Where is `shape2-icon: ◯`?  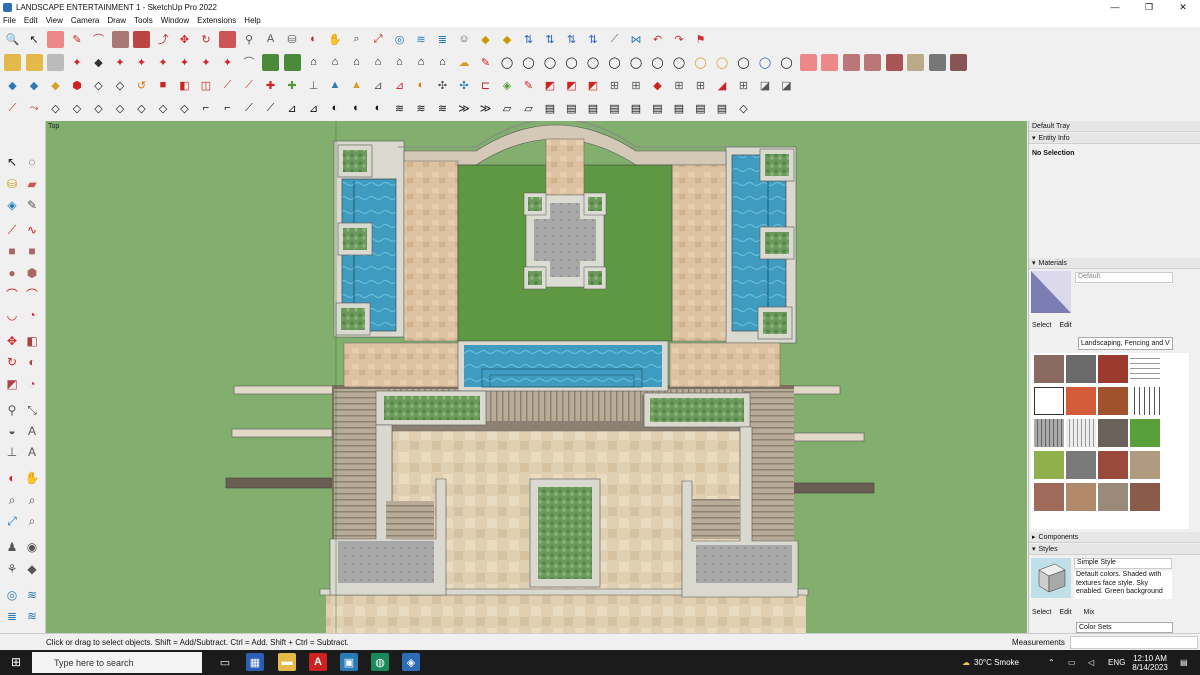 shape2-icon: ◯ is located at coordinates (528, 62).